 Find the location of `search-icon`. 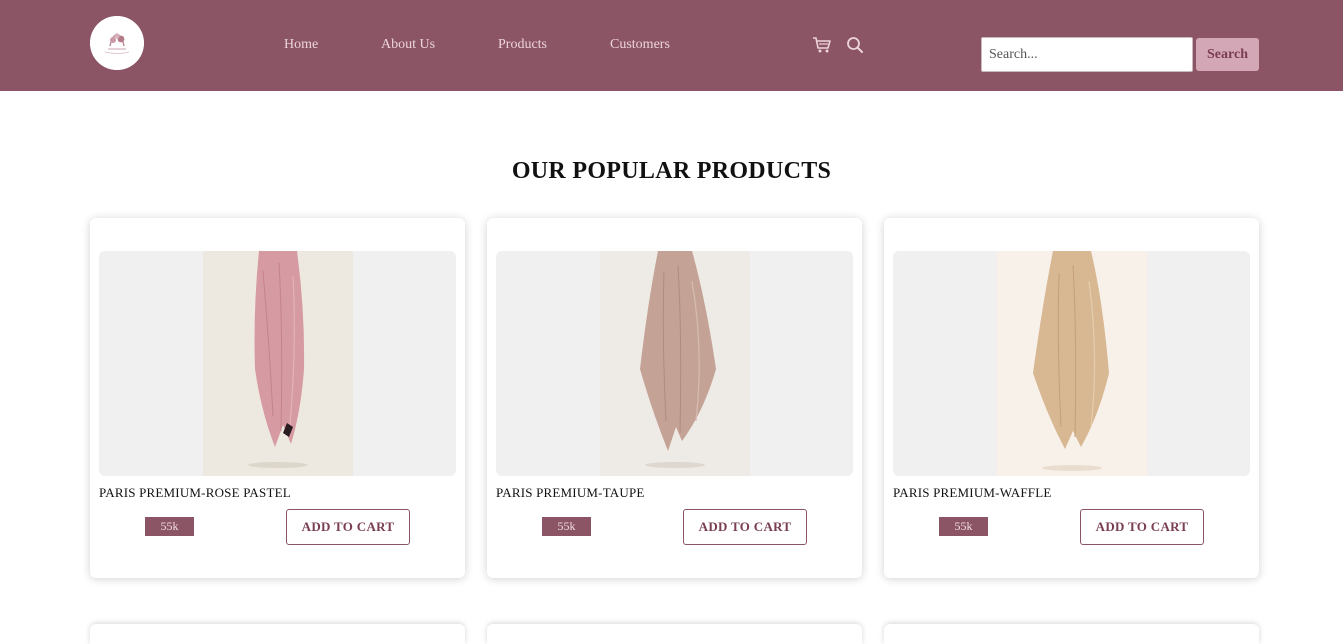

search-icon is located at coordinates (856, 45).